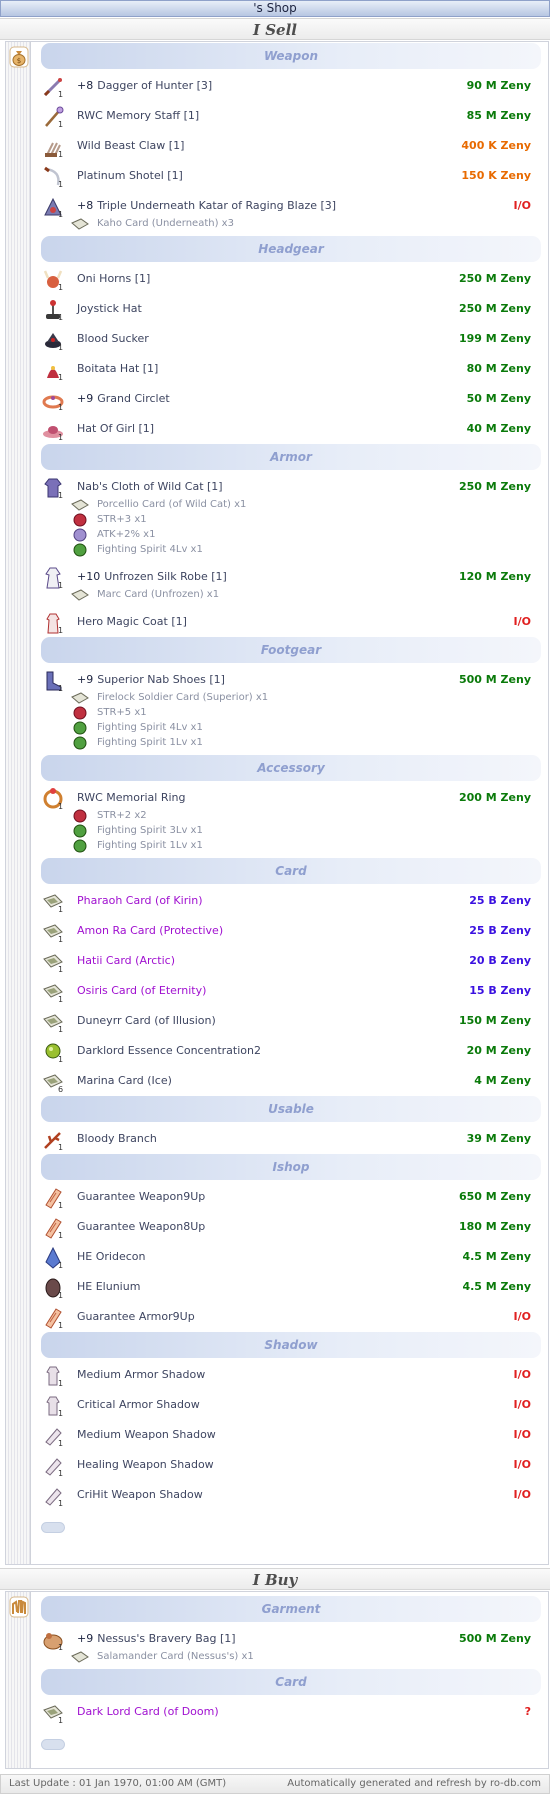 The height and width of the screenshot is (1794, 550). I want to click on item-row: 1 Nab's Cloth of Wild Cat [1] 250 M Zeny, so click(286, 488).